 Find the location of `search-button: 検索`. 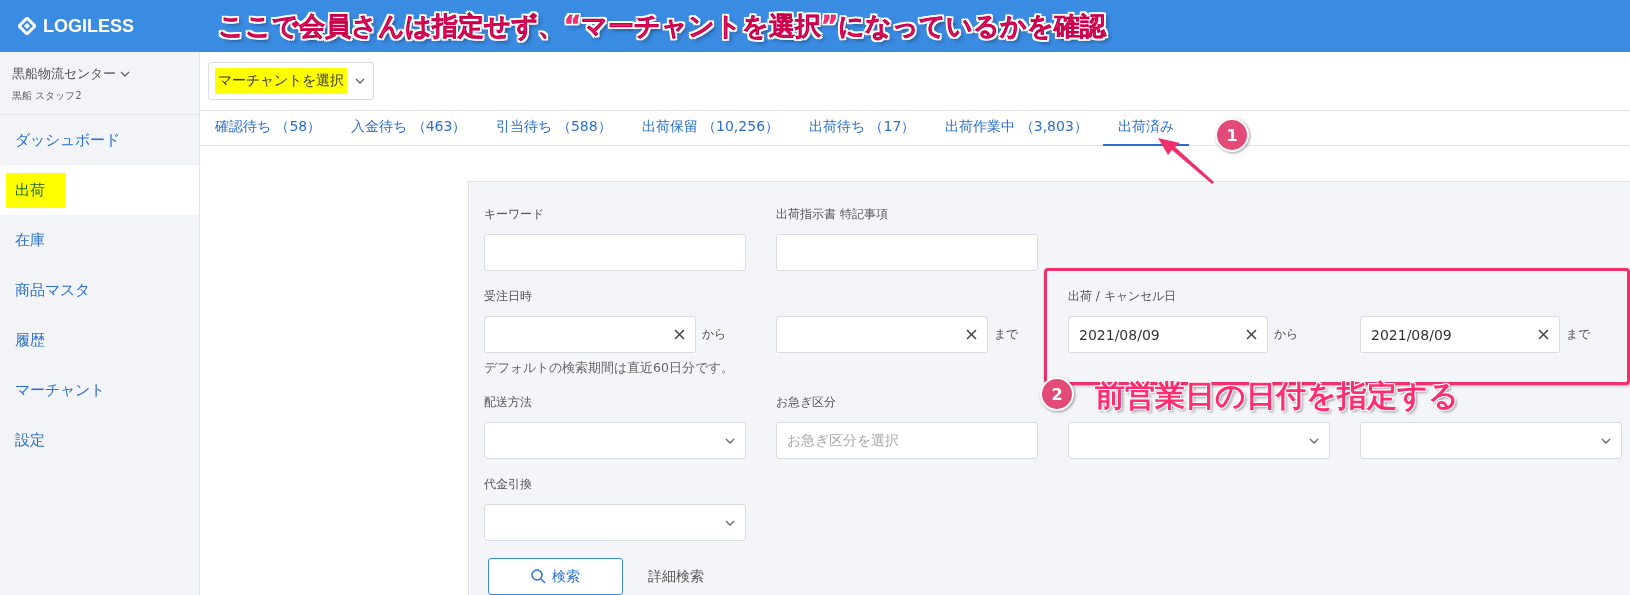

search-button: 検索 is located at coordinates (555, 576).